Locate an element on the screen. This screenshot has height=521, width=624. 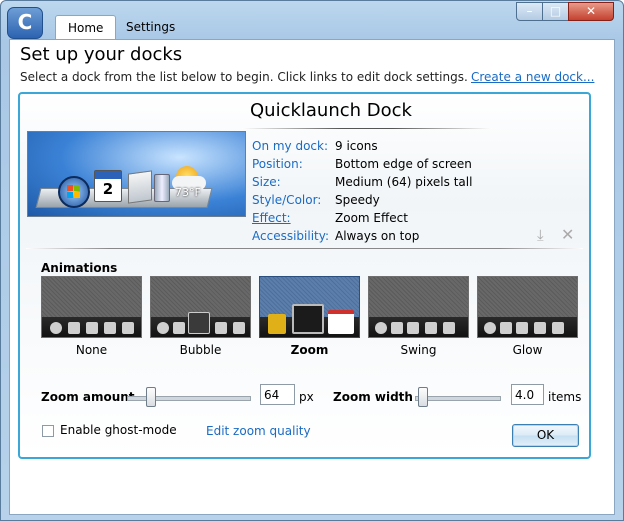
prop-label: Size: is located at coordinates (266, 182).